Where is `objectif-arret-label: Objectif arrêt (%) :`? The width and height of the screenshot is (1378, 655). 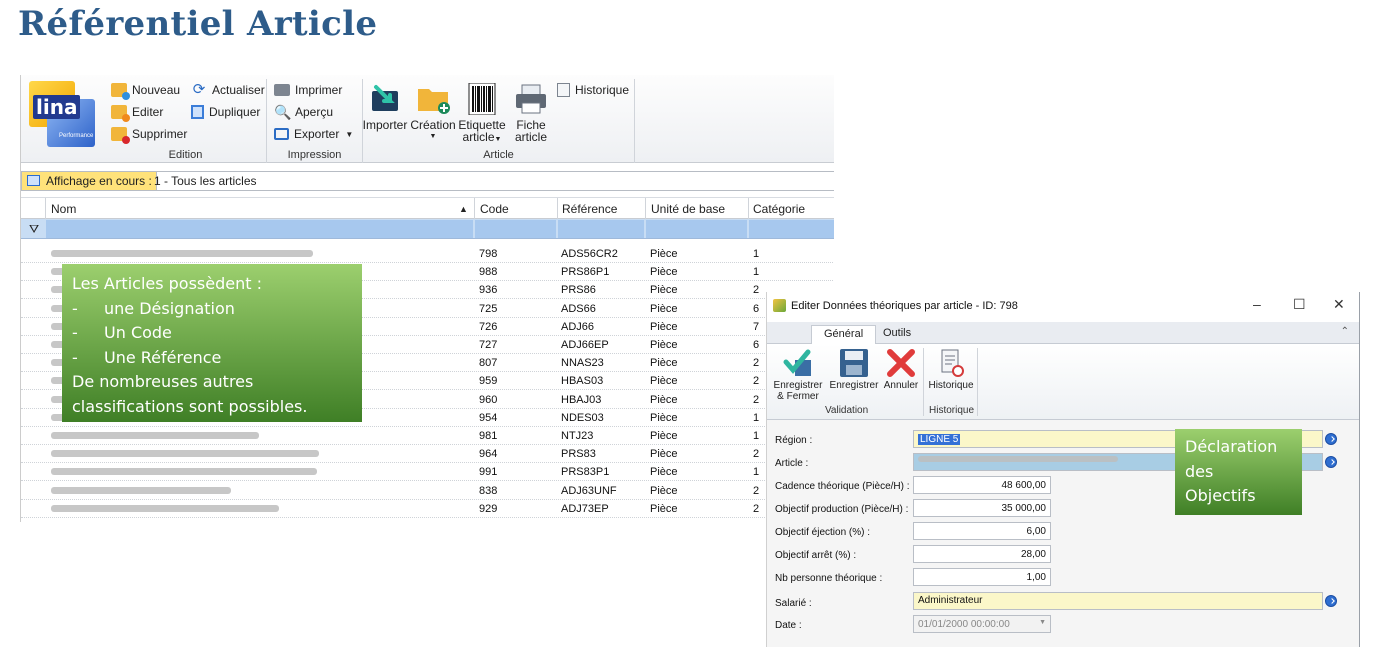
objectif-arret-label: Objectif arrêt (%) : is located at coordinates (816, 555).